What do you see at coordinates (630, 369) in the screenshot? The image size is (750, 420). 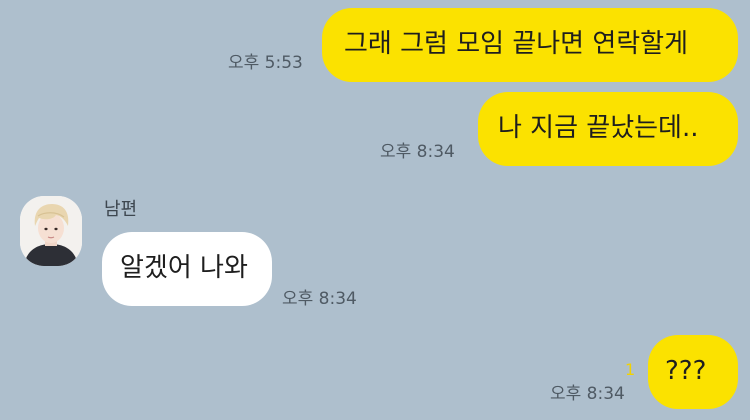 I see `unread-count: 1` at bounding box center [630, 369].